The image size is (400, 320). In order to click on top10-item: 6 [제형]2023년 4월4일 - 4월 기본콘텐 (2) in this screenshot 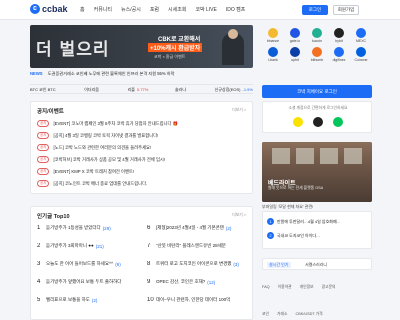, I will do `click(197, 228)`.